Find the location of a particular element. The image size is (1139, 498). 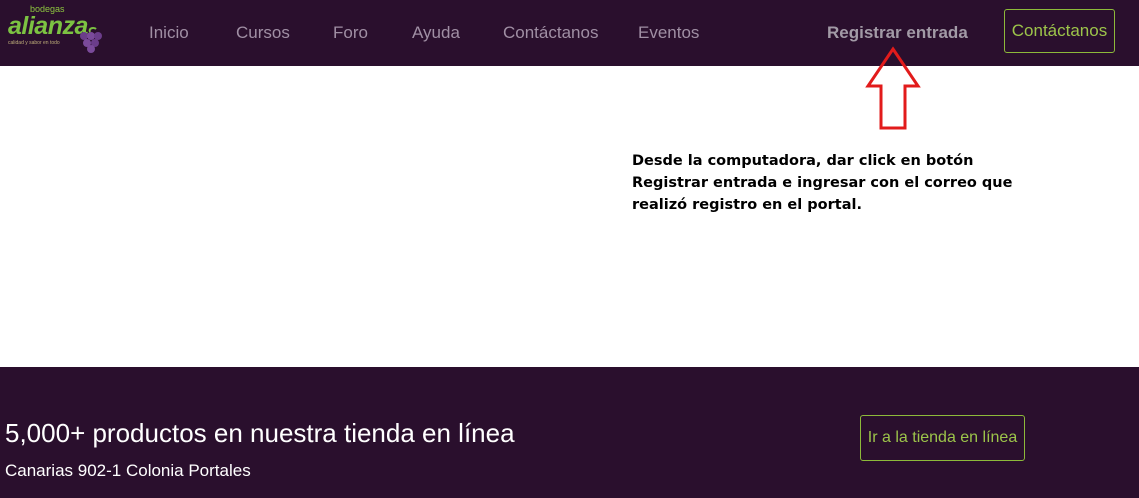

nav-link-cursos: Cursos is located at coordinates (263, 33).